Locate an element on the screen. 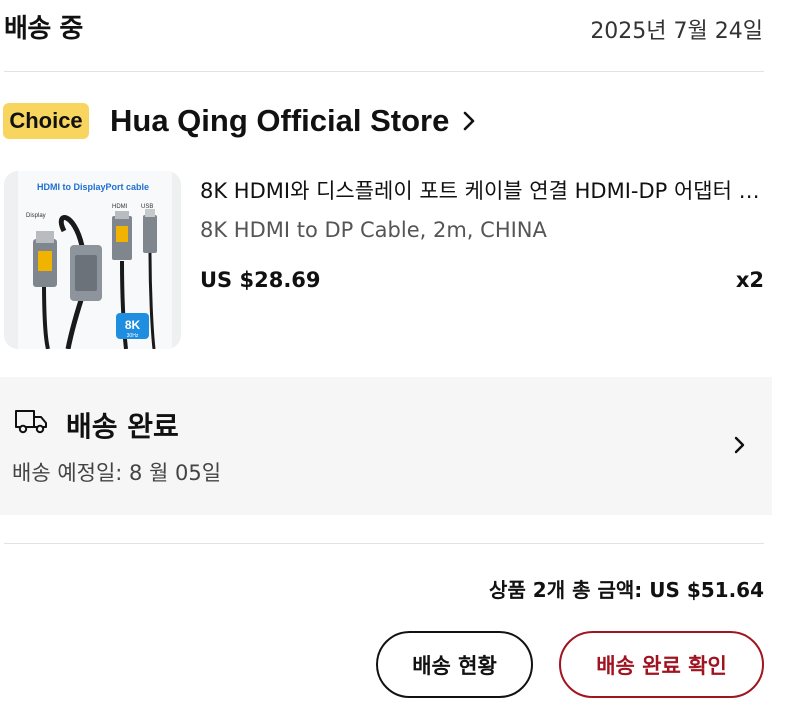  confirm-delivery-button: 배송 완료 확인 is located at coordinates (661, 664).